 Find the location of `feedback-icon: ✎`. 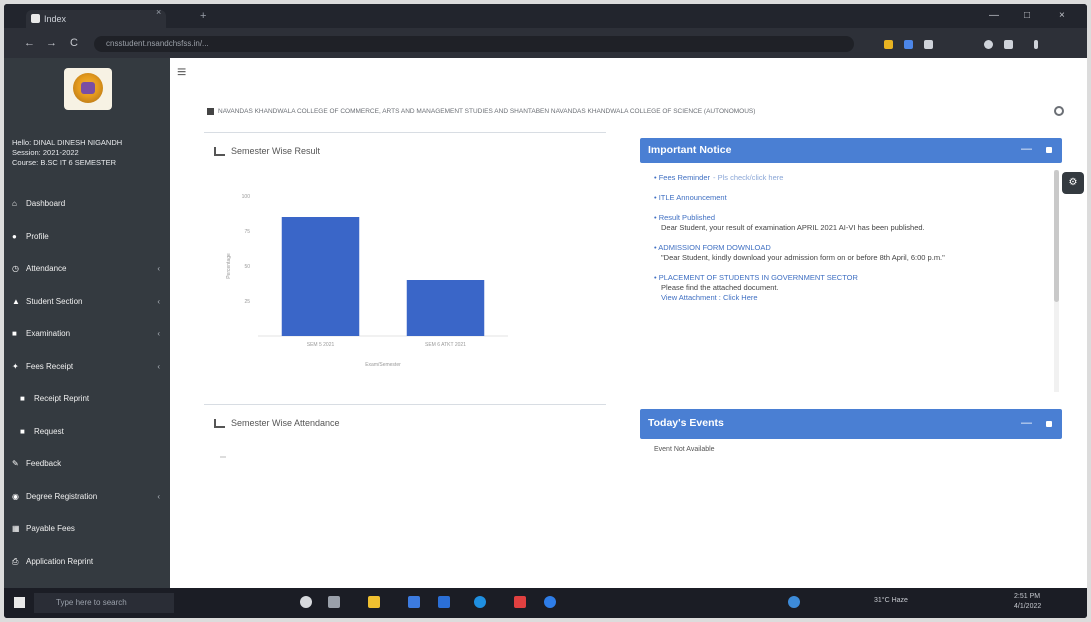

feedback-icon: ✎ is located at coordinates (15, 463).